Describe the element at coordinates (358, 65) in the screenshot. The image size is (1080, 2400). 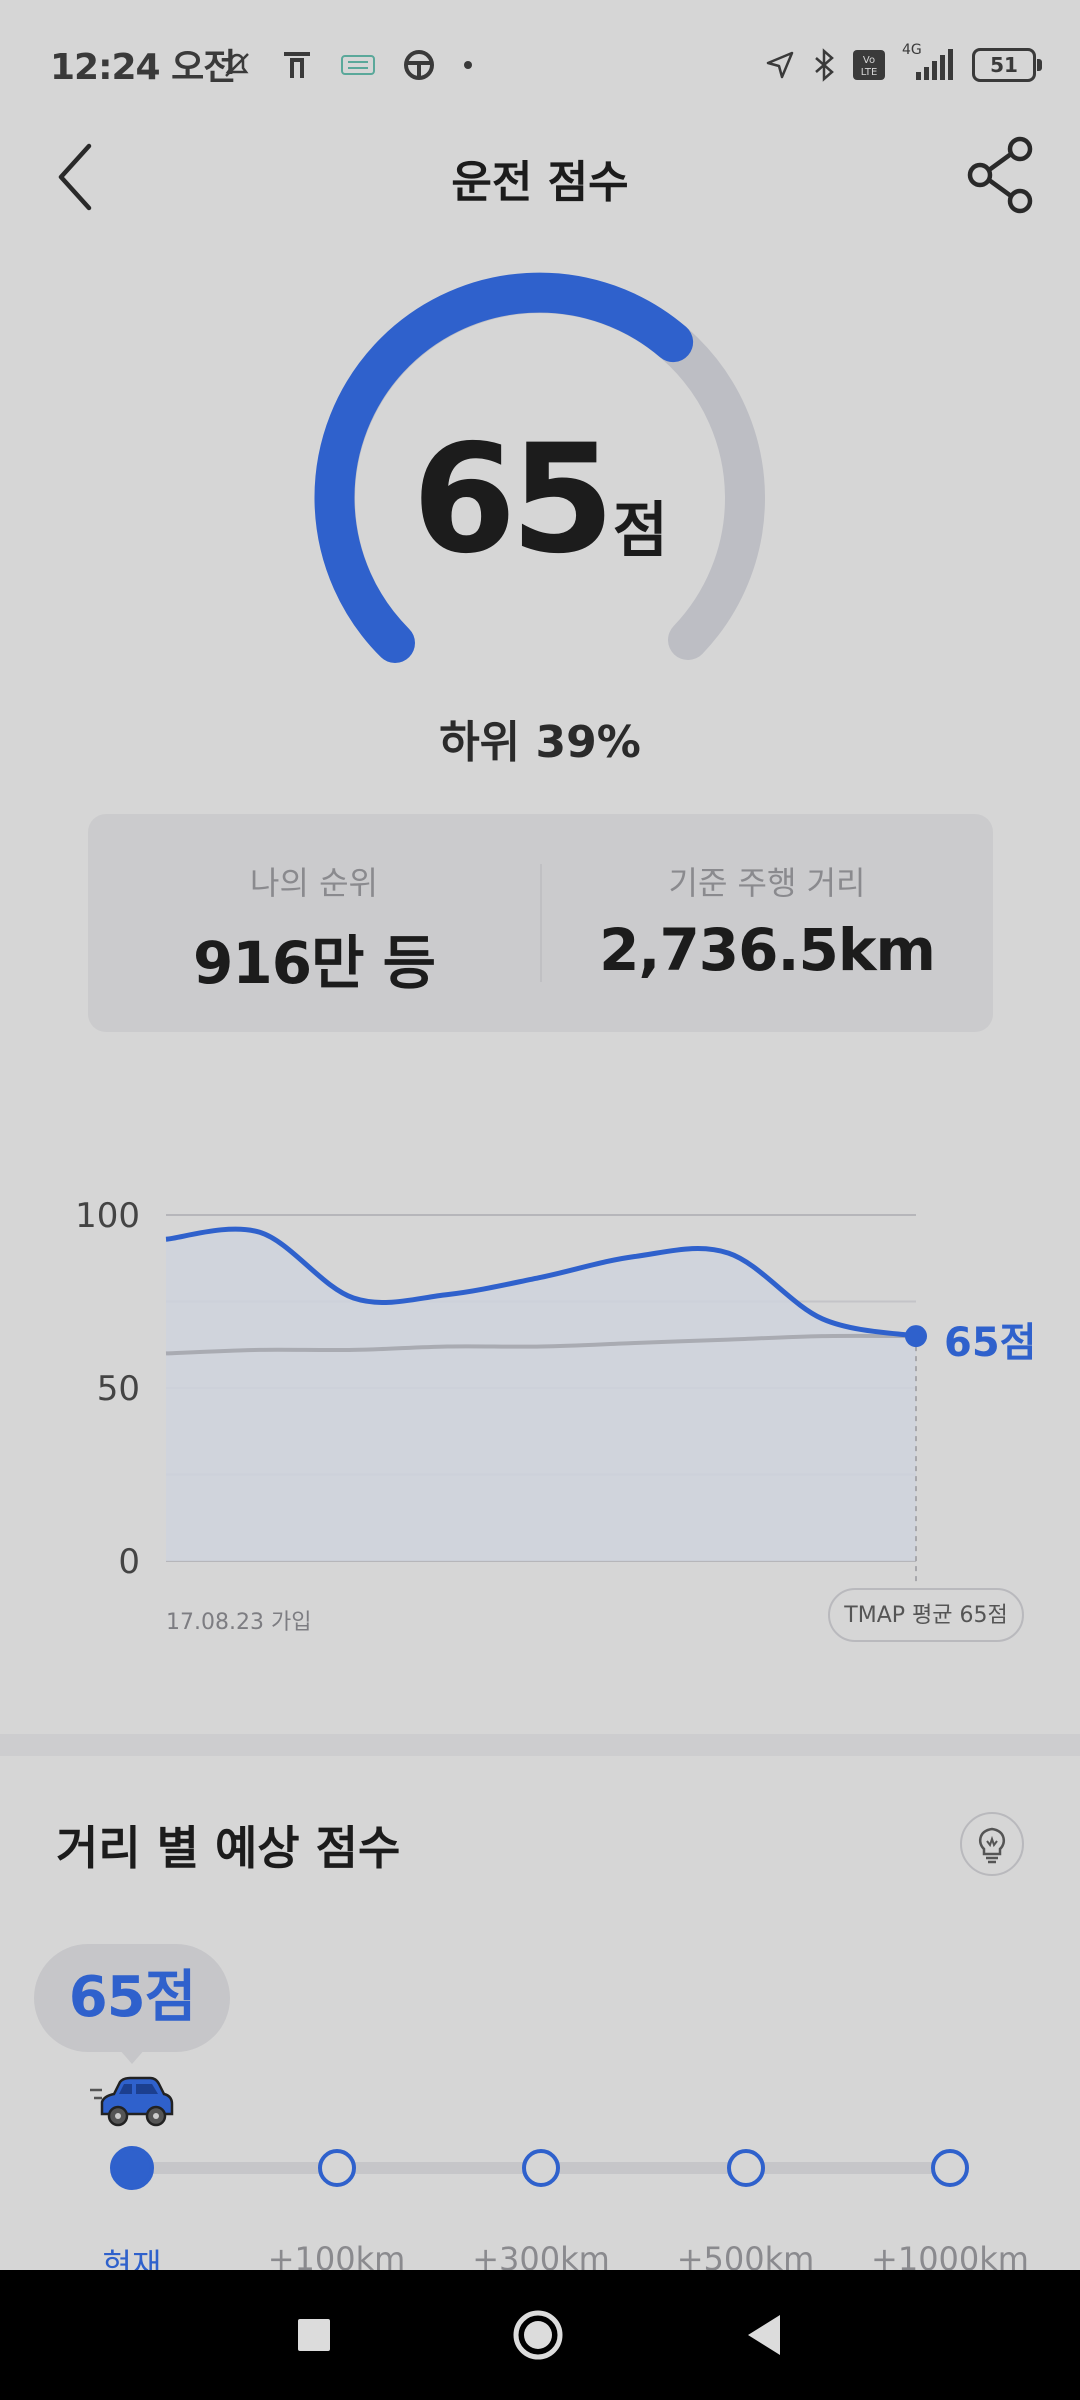
I see `app-icon` at that location.